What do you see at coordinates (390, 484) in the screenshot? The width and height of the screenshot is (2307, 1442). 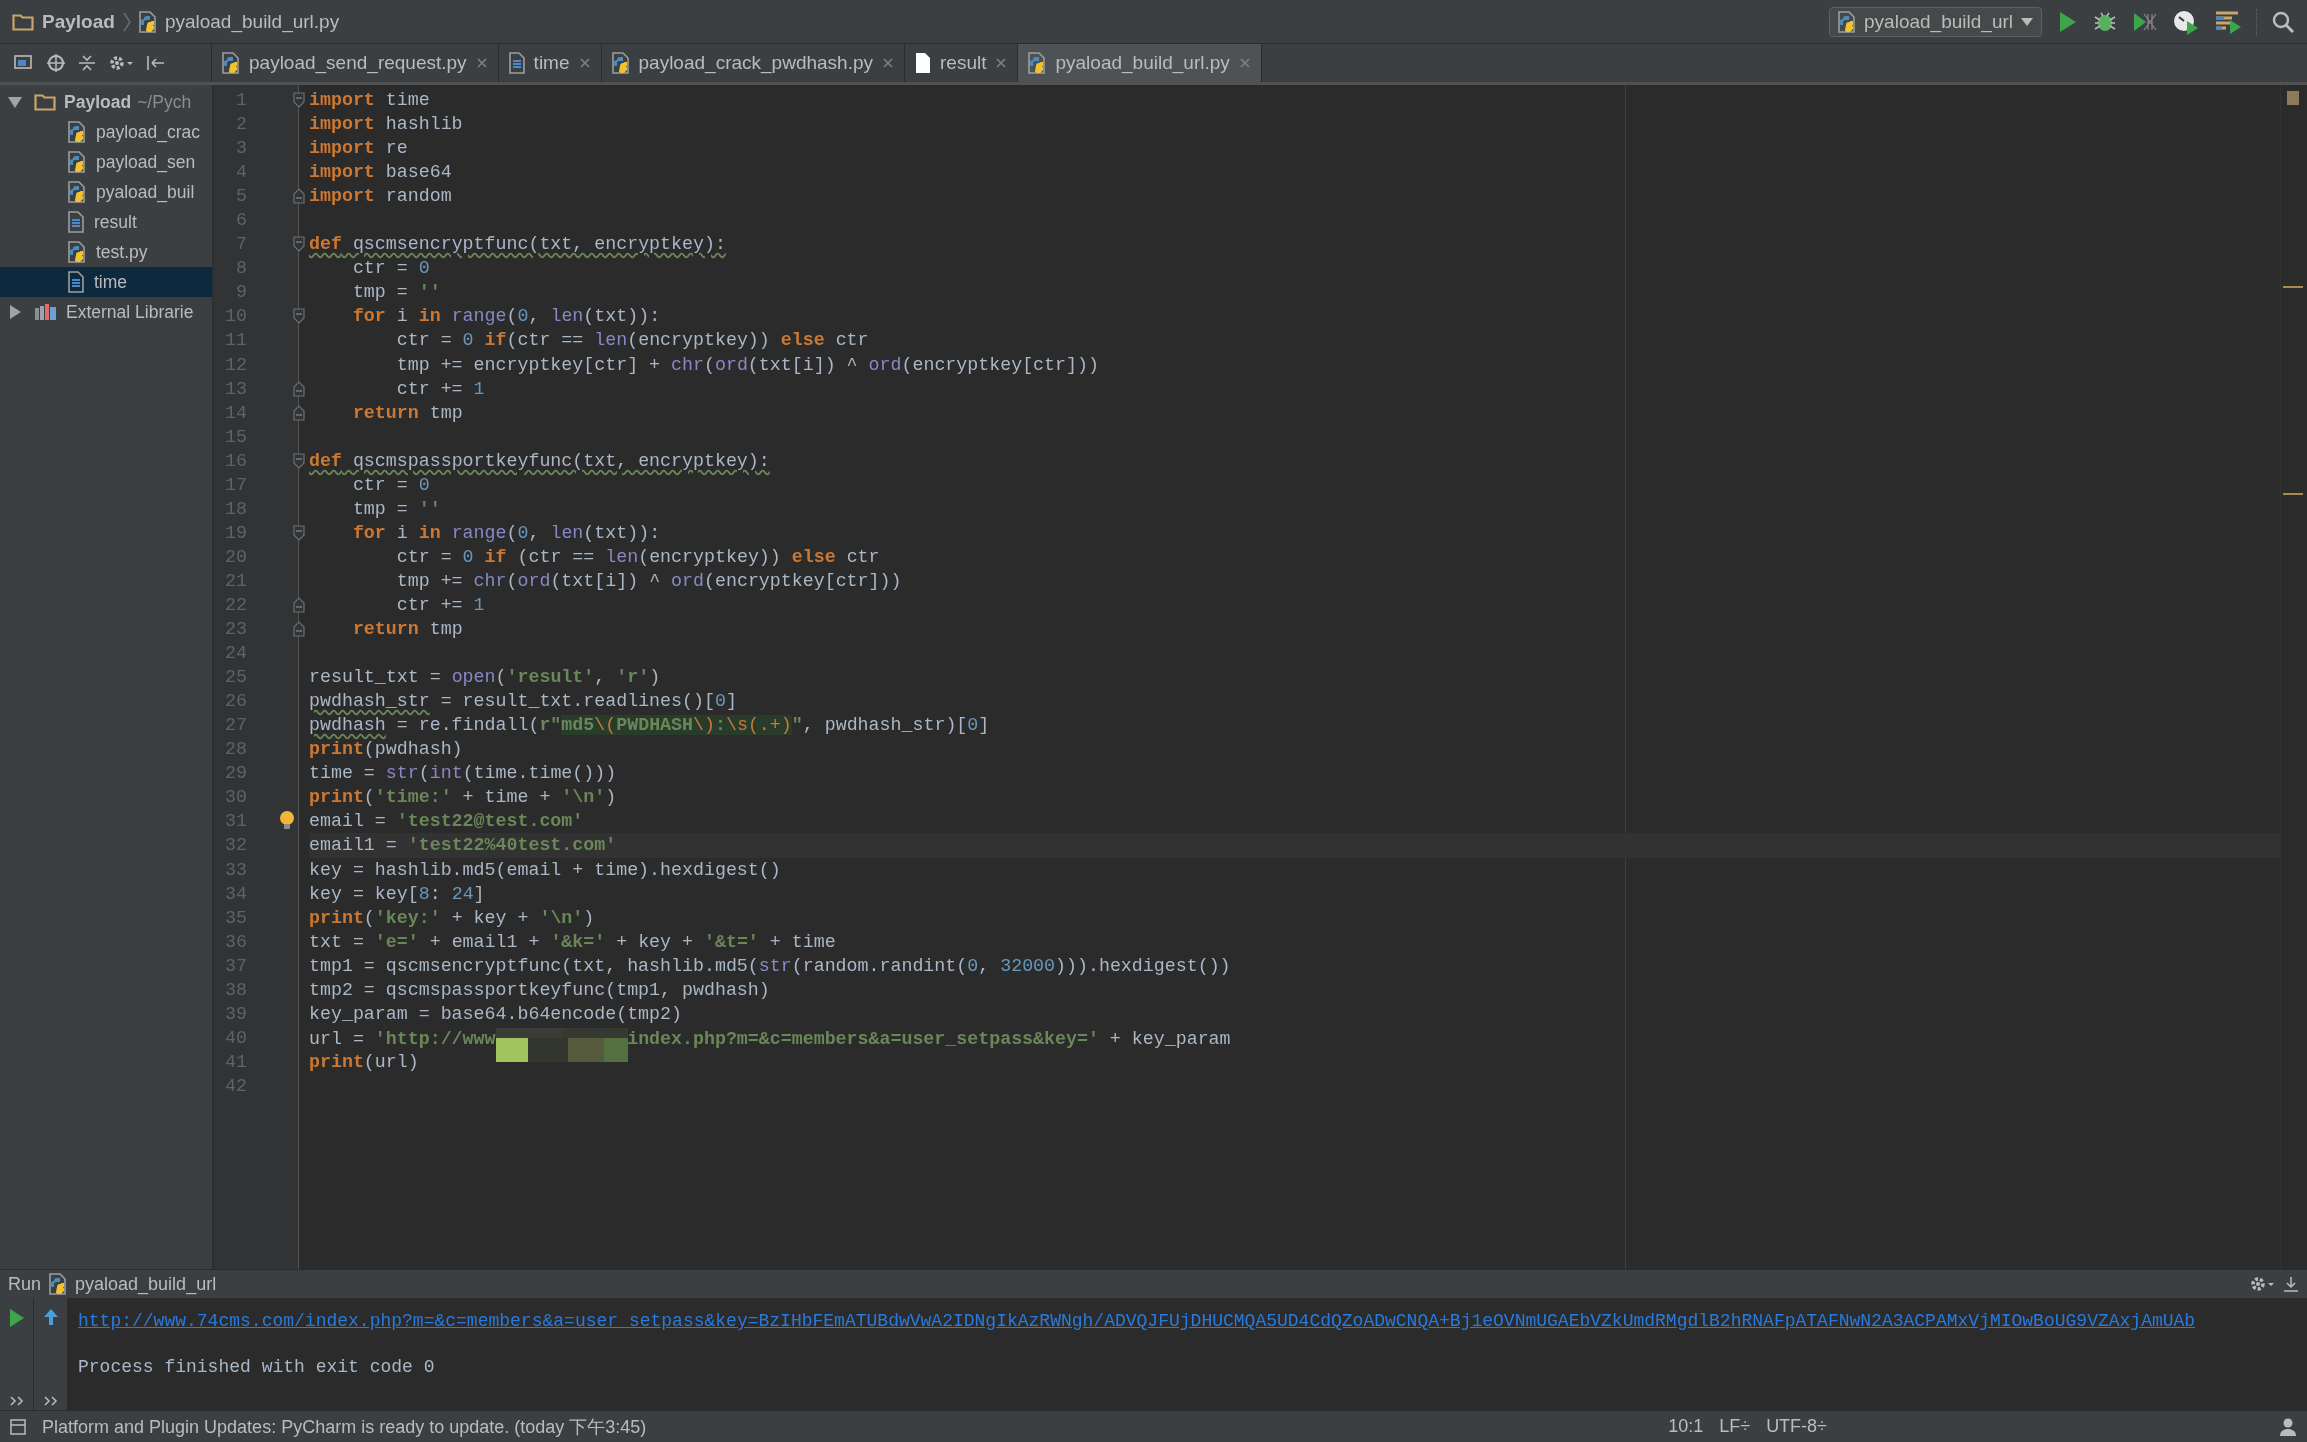 I see `code-line: ctr = 0` at bounding box center [390, 484].